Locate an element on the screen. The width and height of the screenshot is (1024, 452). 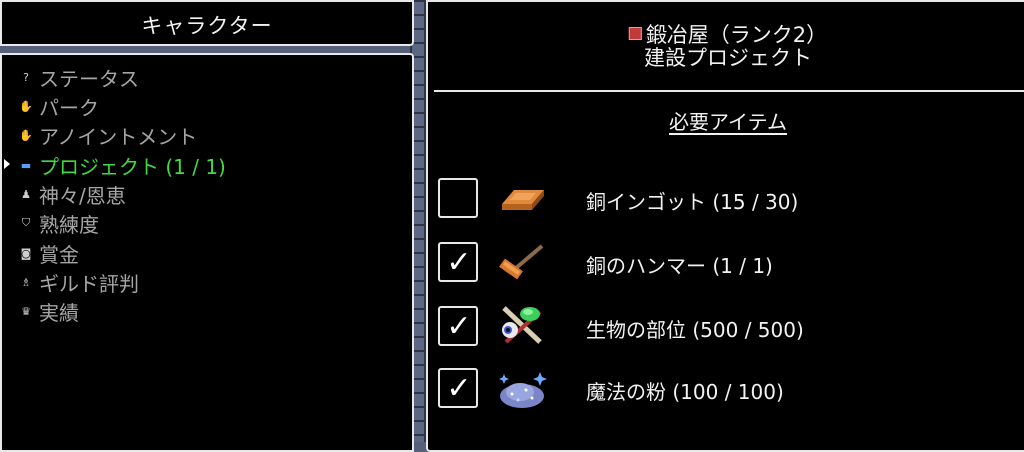
shield-icon: ⛉ is located at coordinates (26, 222).